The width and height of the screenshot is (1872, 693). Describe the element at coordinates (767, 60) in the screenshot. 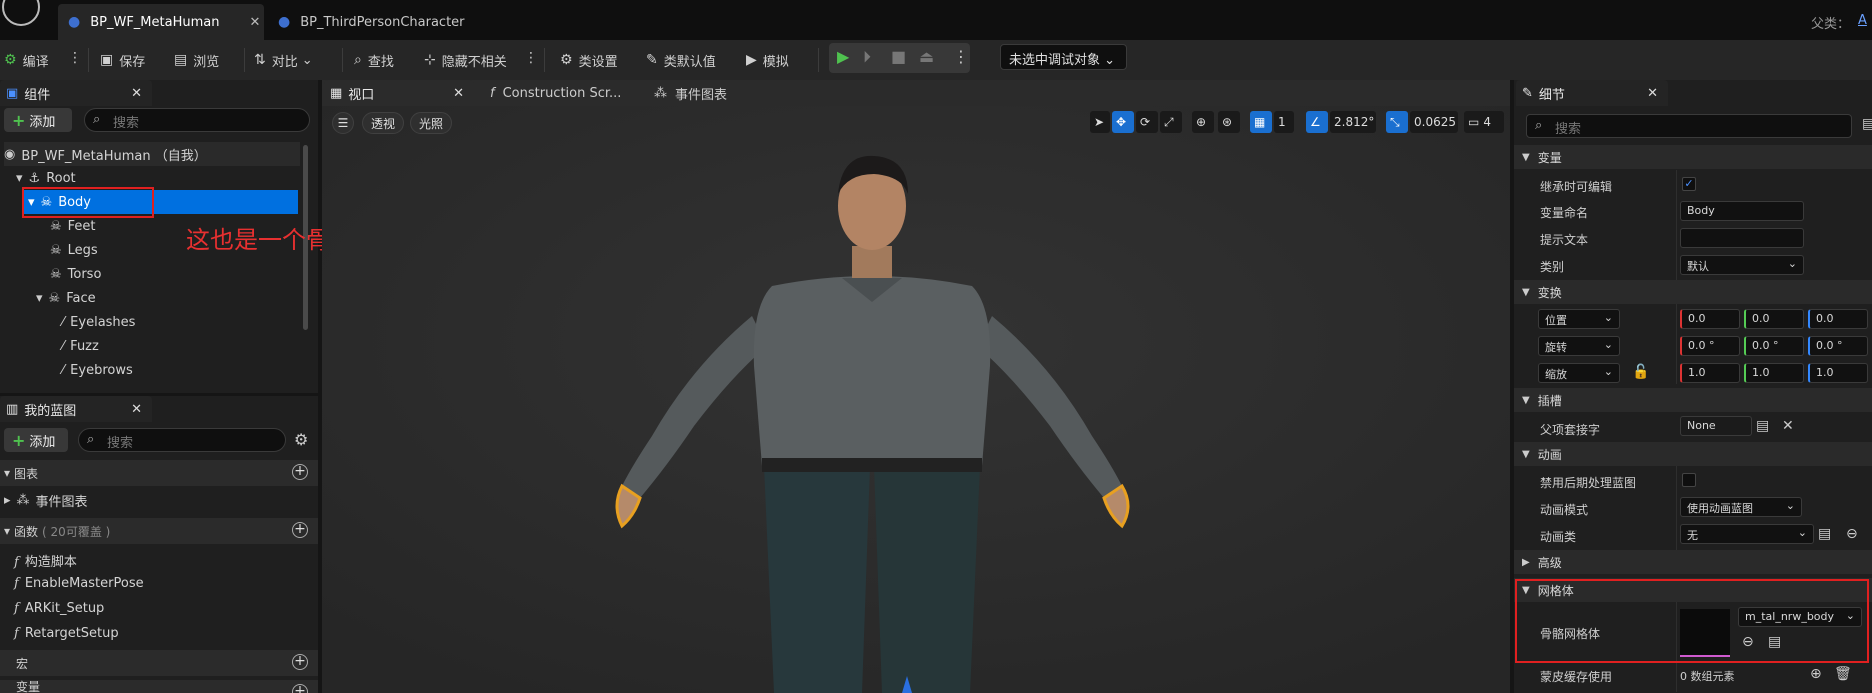

I see `simulate-button: ▶ 模拟` at that location.